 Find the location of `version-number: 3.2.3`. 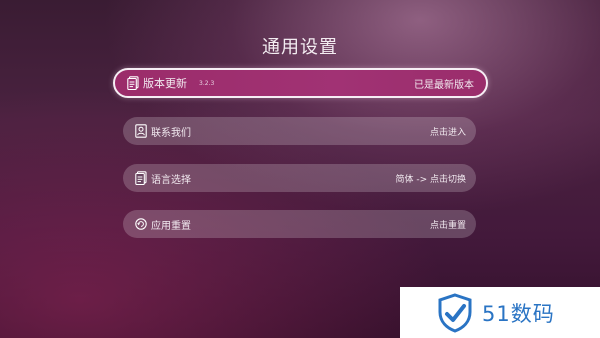

version-number: 3.2.3 is located at coordinates (207, 83).